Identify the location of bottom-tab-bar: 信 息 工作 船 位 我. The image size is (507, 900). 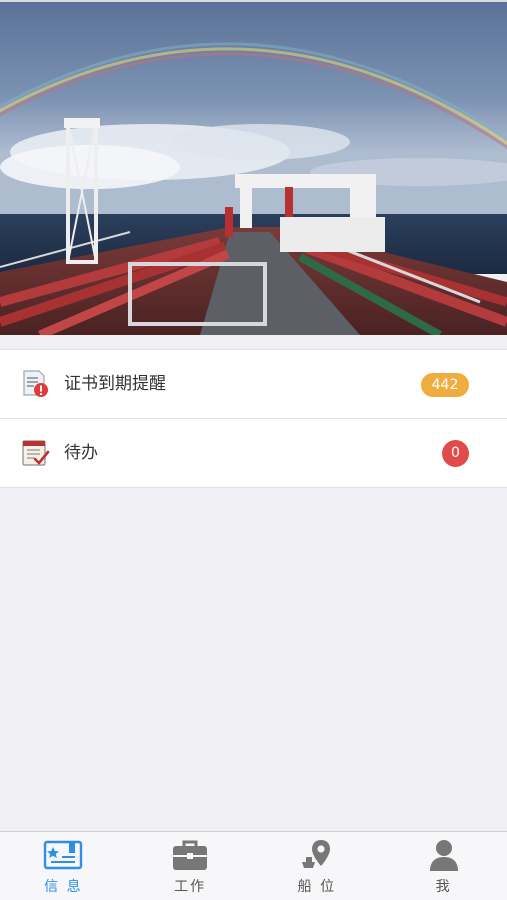
(253, 865).